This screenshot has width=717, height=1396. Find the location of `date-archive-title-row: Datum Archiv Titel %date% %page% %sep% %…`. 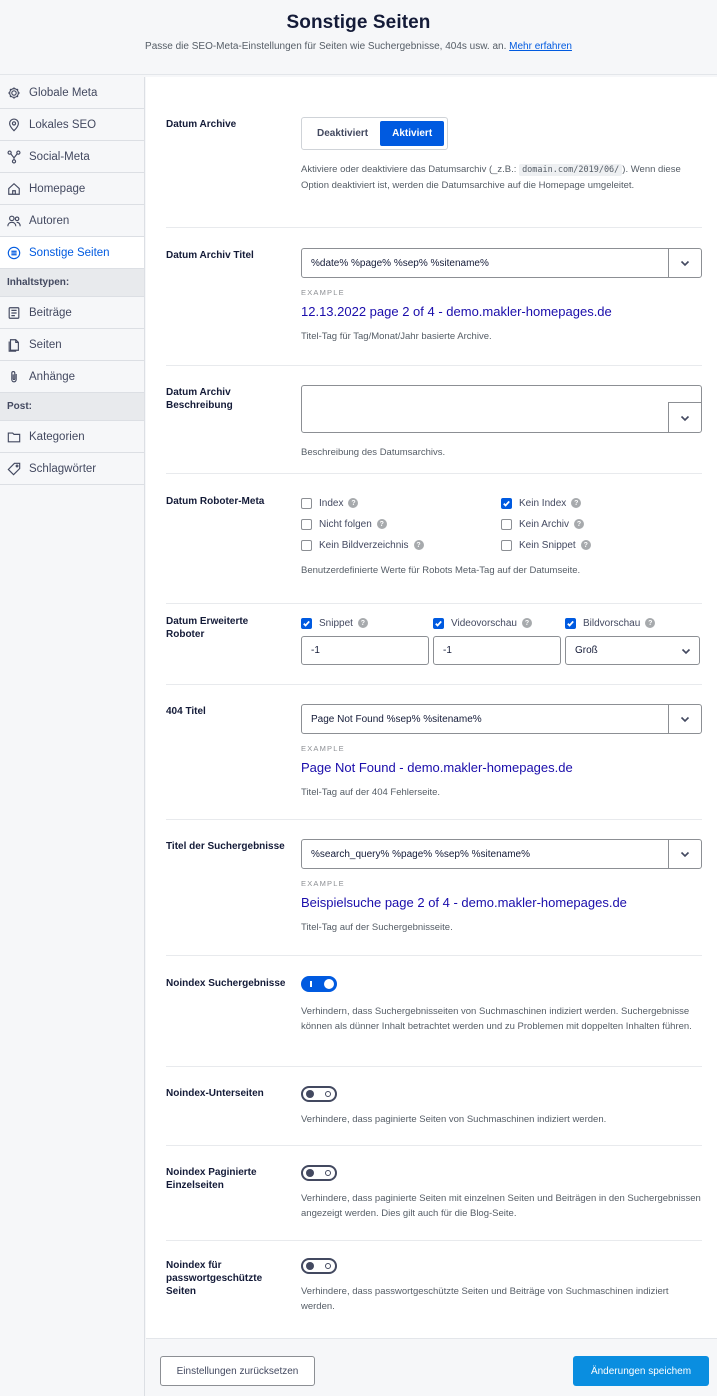

date-archive-title-row: Datum Archiv Titel %date% %page% %sep% %… is located at coordinates (434, 307).